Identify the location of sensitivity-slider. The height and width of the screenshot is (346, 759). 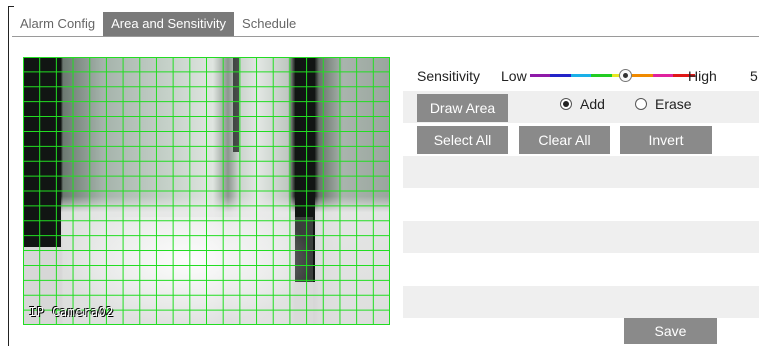
(613, 75).